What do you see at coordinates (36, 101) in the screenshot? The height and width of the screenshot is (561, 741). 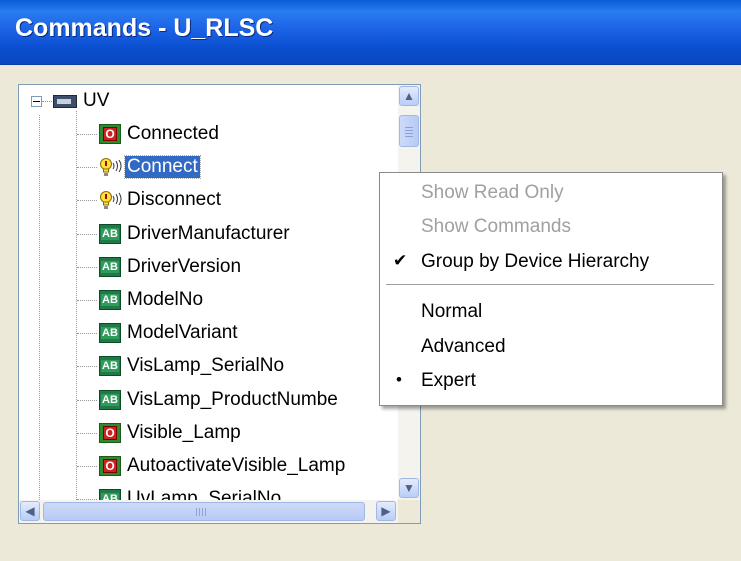 I see `collapse-toggle-icon` at bounding box center [36, 101].